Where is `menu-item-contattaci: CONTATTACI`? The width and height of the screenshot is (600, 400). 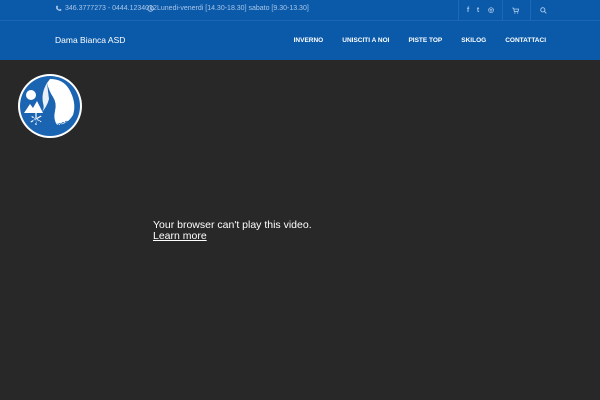
menu-item-contattaci: CONTATTACI is located at coordinates (525, 40).